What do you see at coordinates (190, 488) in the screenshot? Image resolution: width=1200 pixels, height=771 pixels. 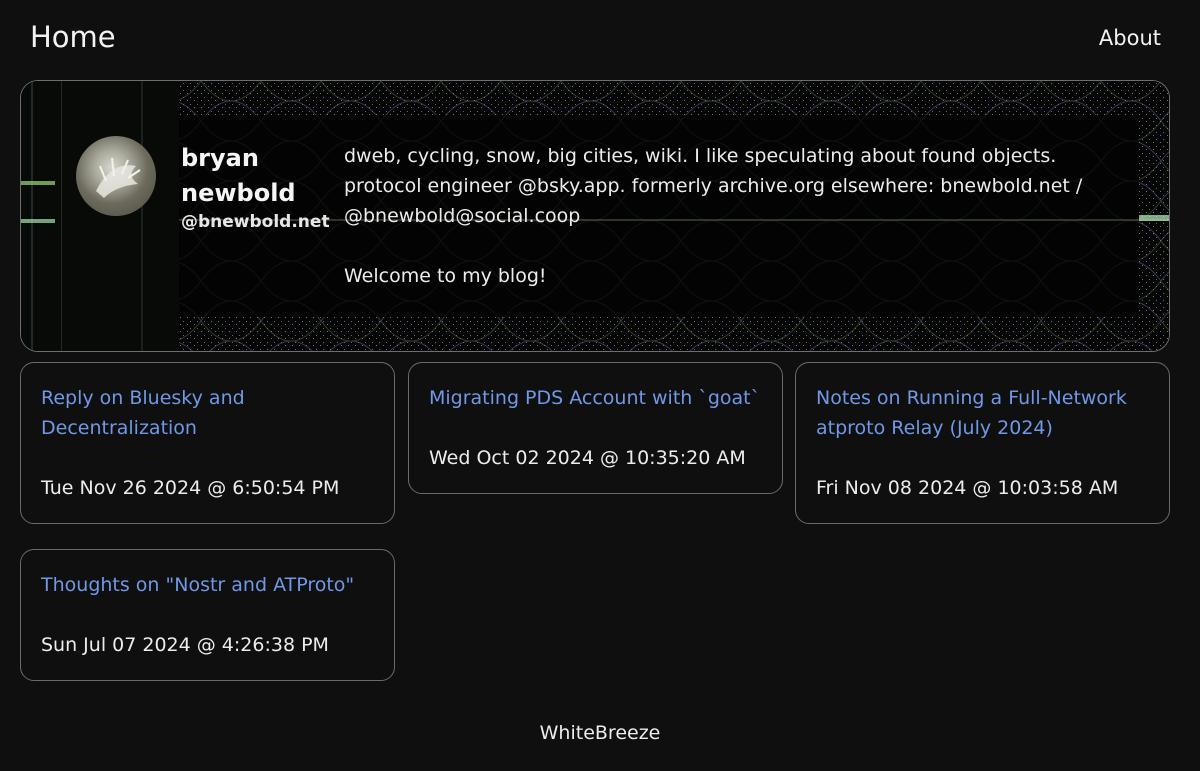 I see `post-date: Tue Nov 26 2024 @ 6:50:54 PM` at bounding box center [190, 488].